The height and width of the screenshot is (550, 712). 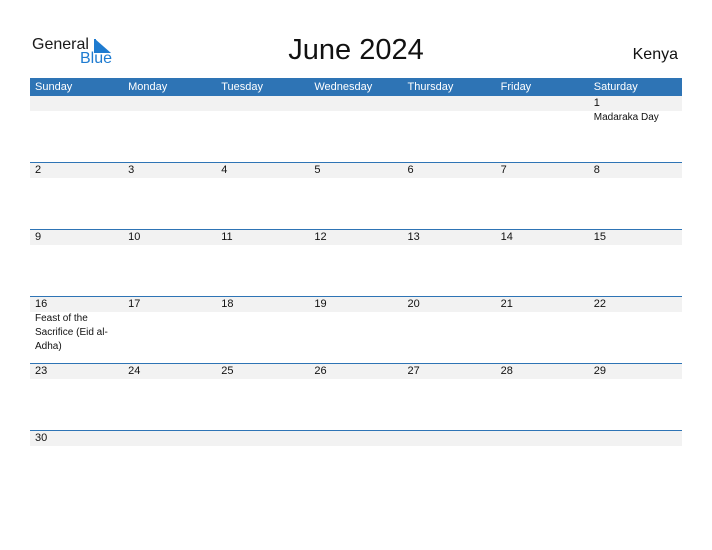 What do you see at coordinates (131, 170) in the screenshot?
I see `day-number: 3` at bounding box center [131, 170].